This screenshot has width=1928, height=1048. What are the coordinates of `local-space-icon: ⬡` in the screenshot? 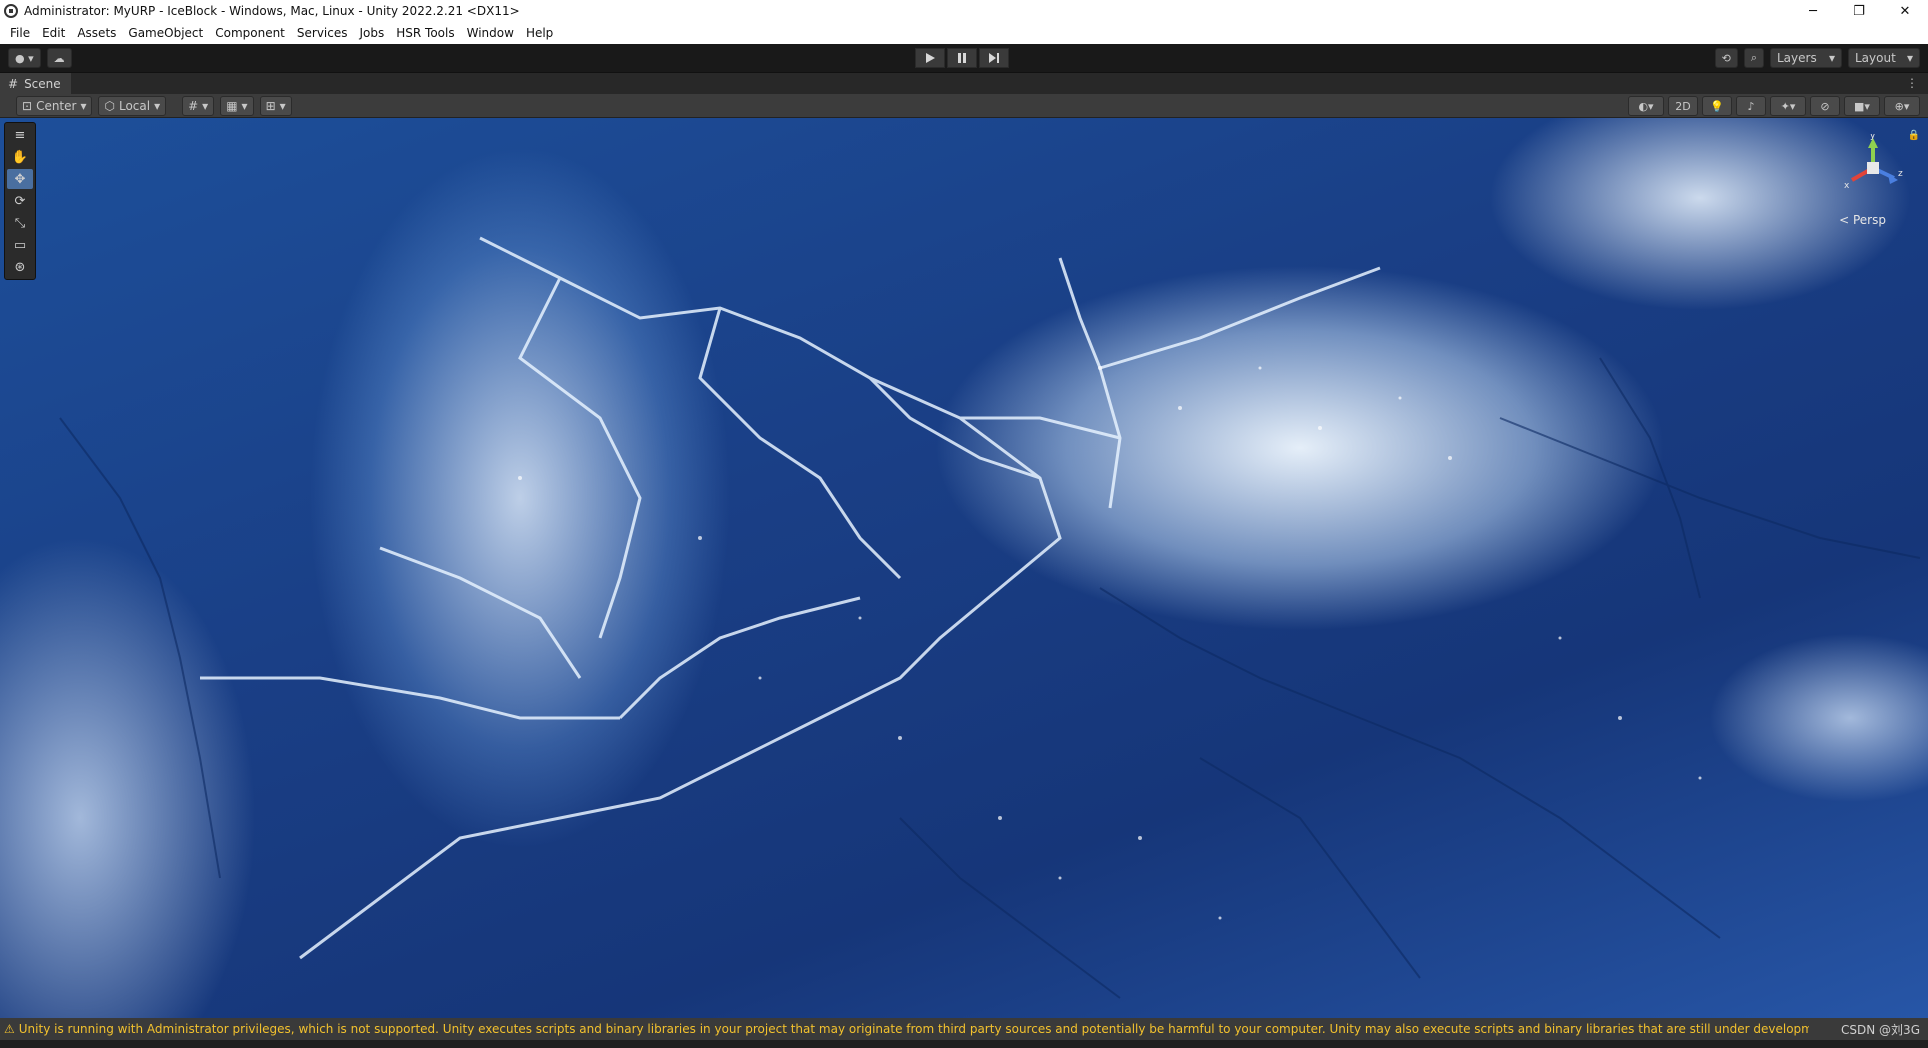 It's located at (109, 106).